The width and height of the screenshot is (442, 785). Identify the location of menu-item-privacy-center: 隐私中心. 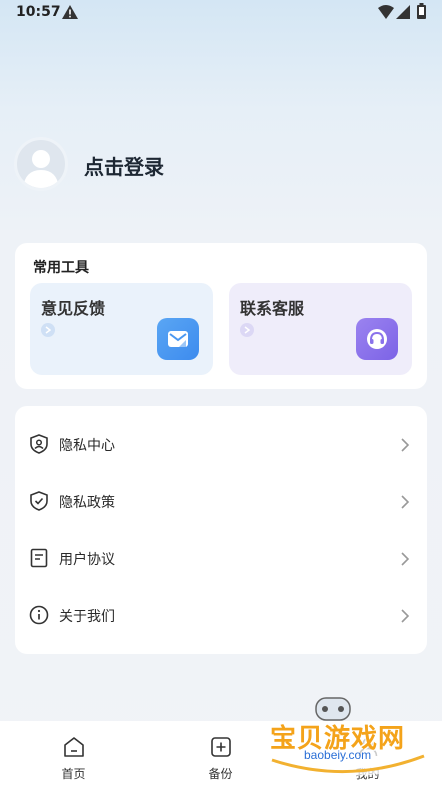
(221, 444).